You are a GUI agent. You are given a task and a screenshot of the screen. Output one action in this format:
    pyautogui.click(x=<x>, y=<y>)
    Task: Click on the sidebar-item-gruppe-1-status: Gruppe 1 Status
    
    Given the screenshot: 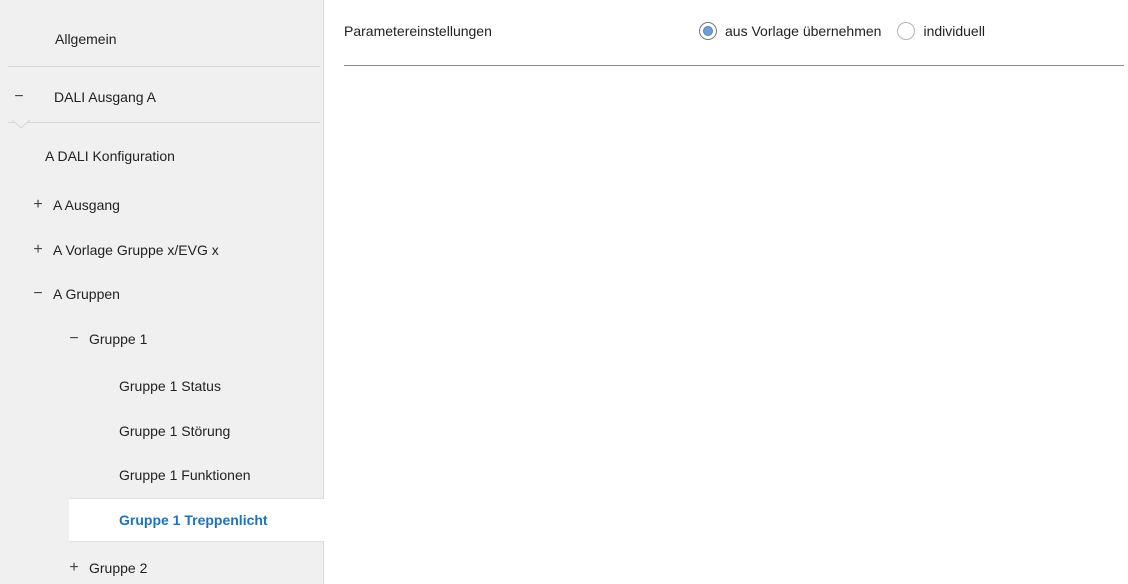 What is the action you would take?
    pyautogui.click(x=170, y=386)
    